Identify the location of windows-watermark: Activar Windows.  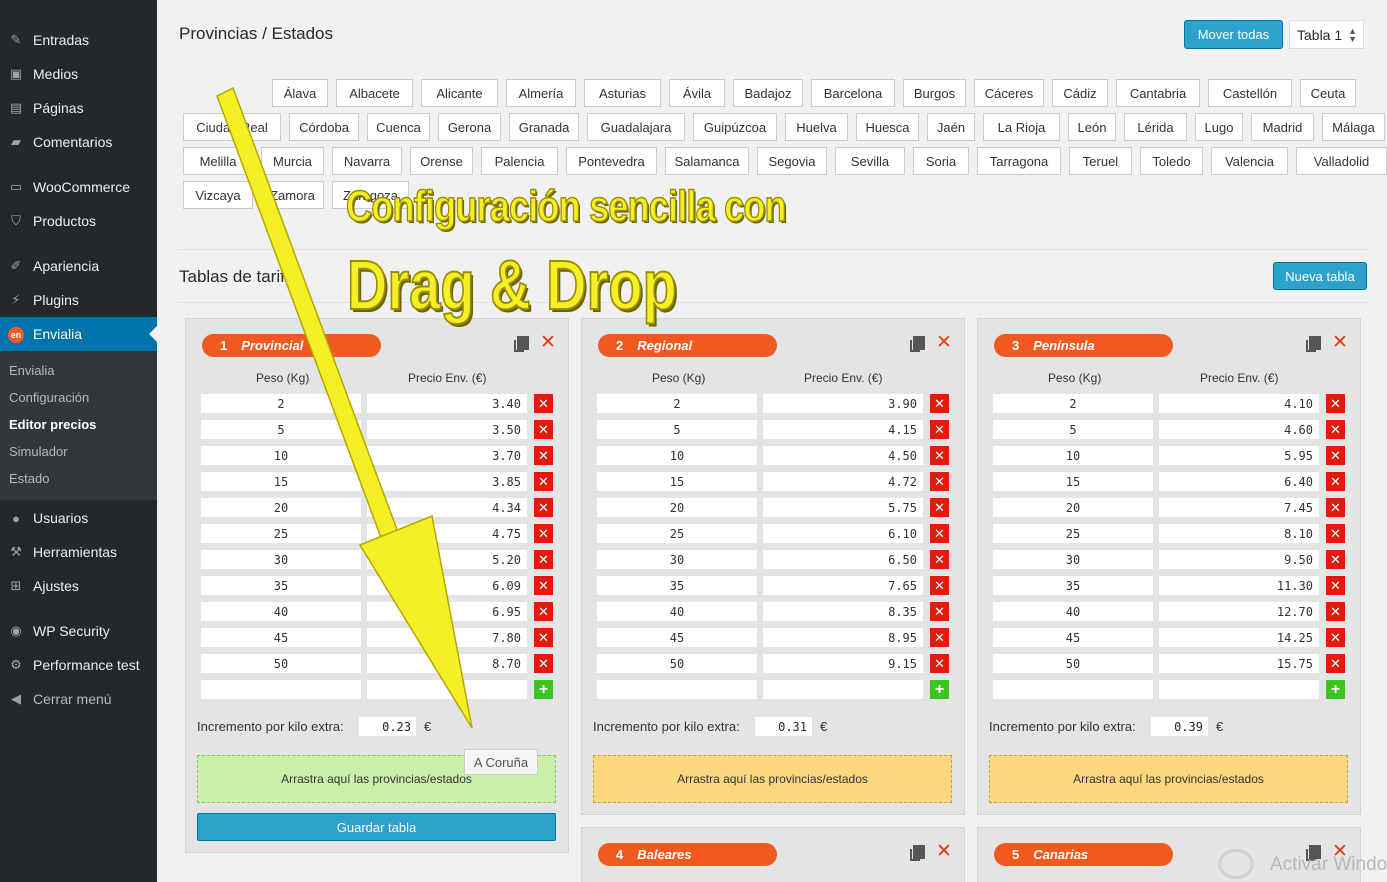
(1328, 864).